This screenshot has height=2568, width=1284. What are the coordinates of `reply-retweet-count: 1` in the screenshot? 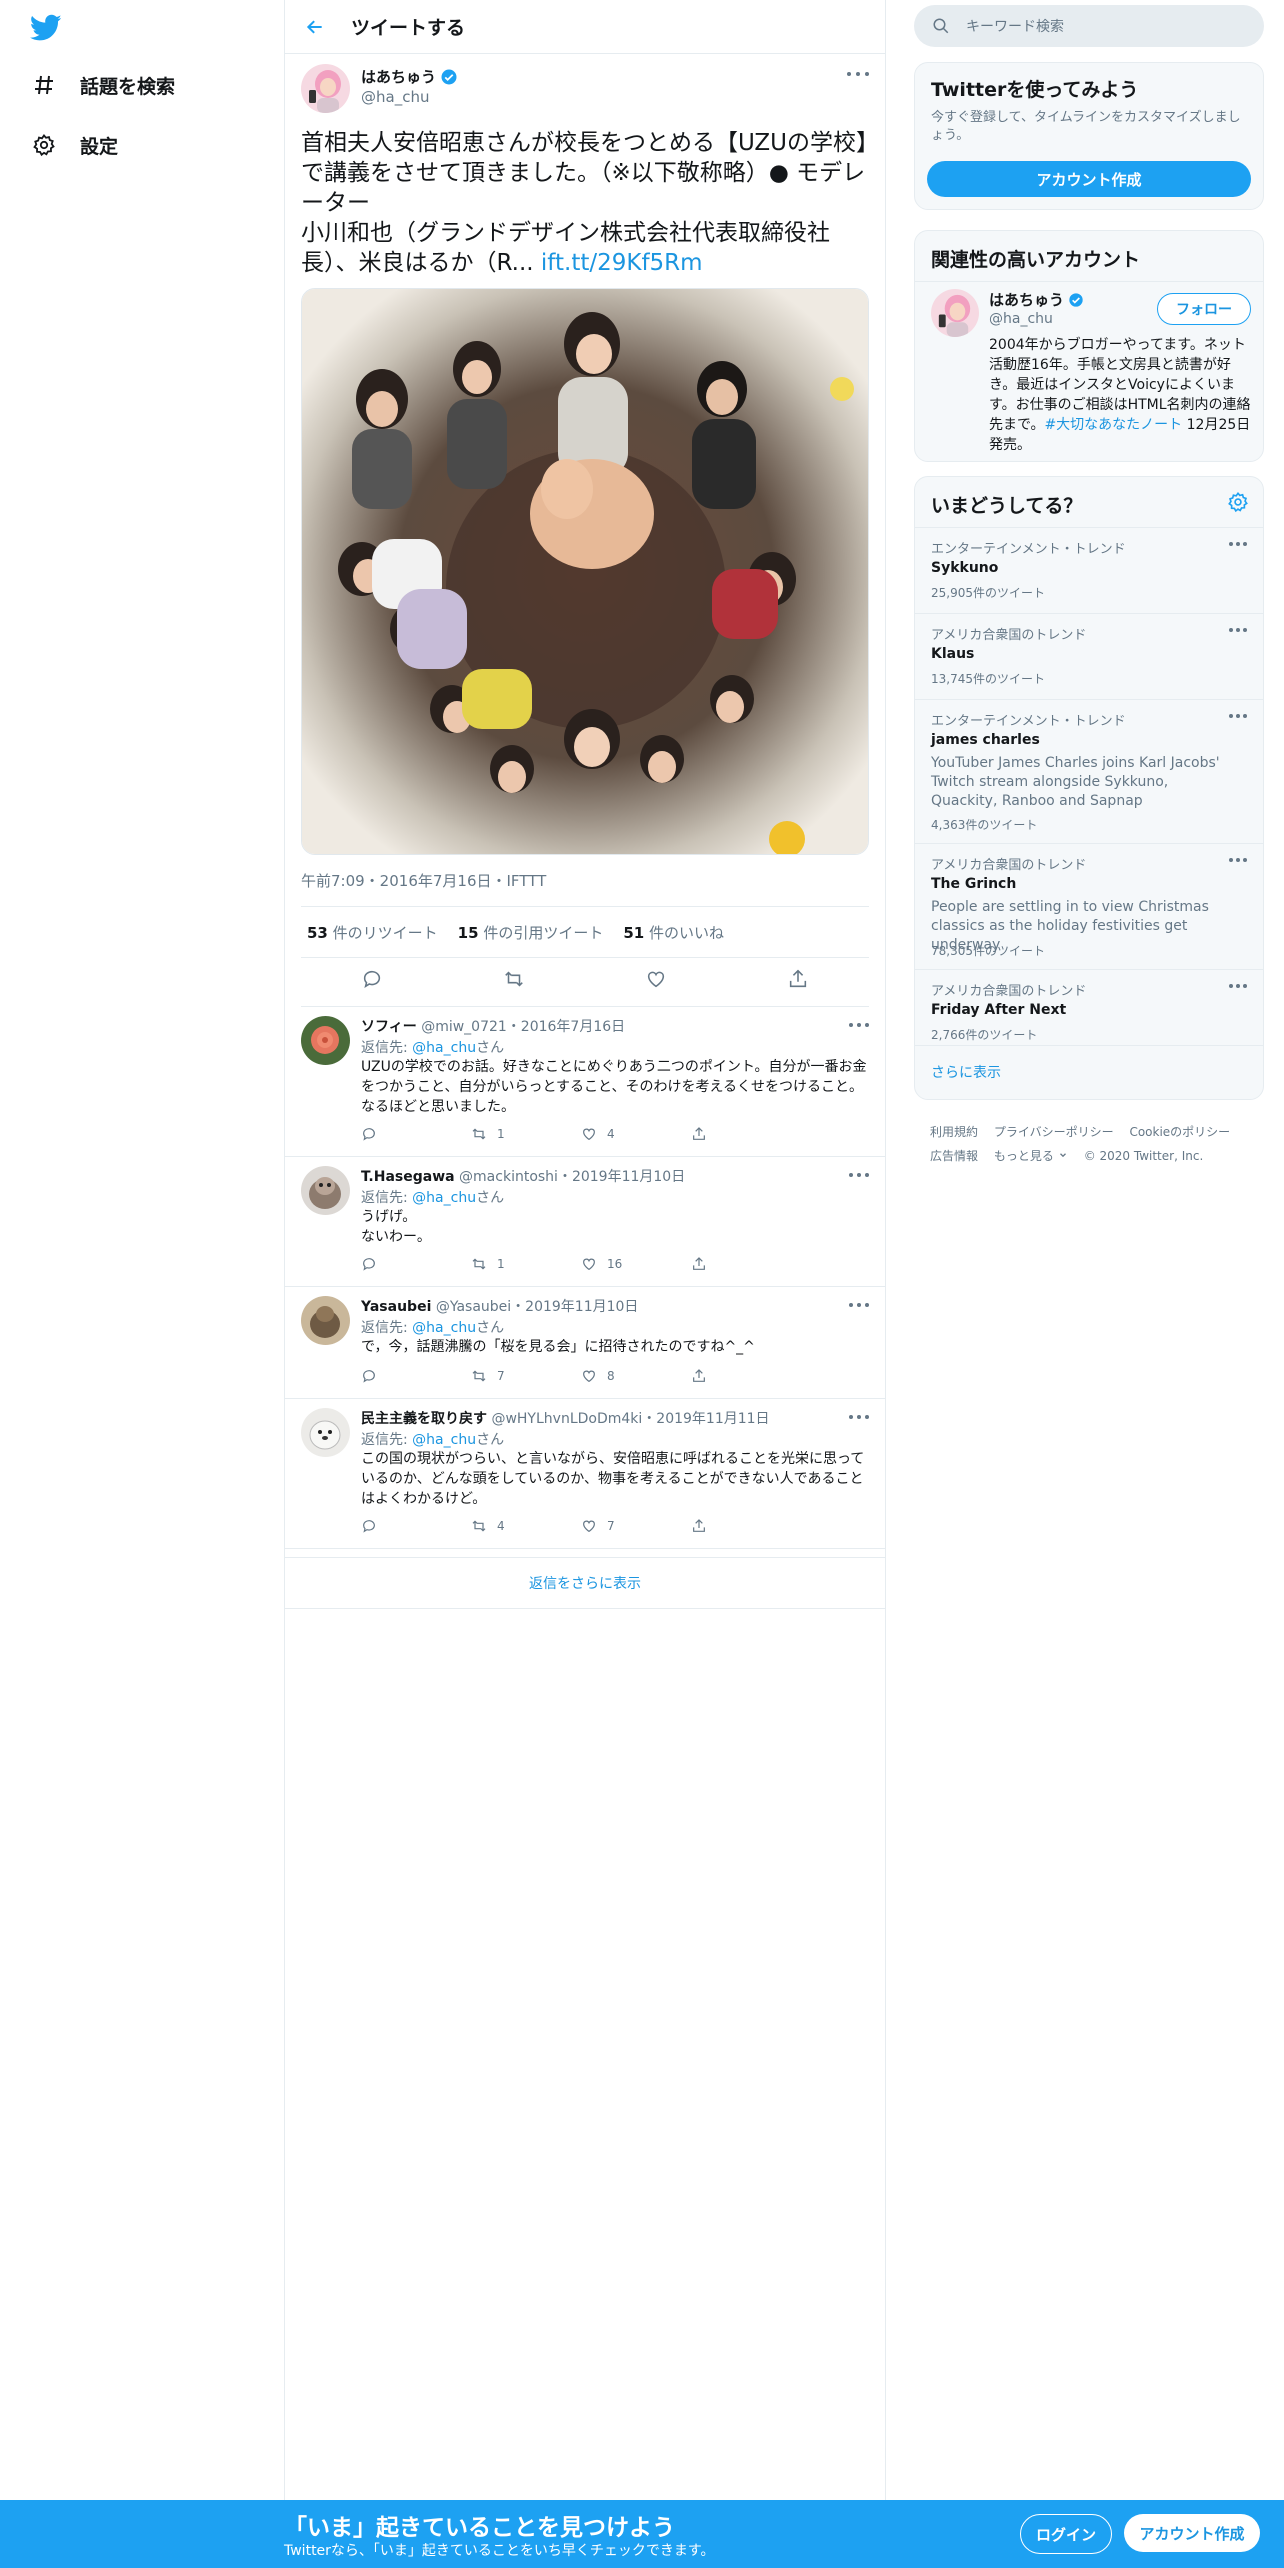 It's located at (501, 1264).